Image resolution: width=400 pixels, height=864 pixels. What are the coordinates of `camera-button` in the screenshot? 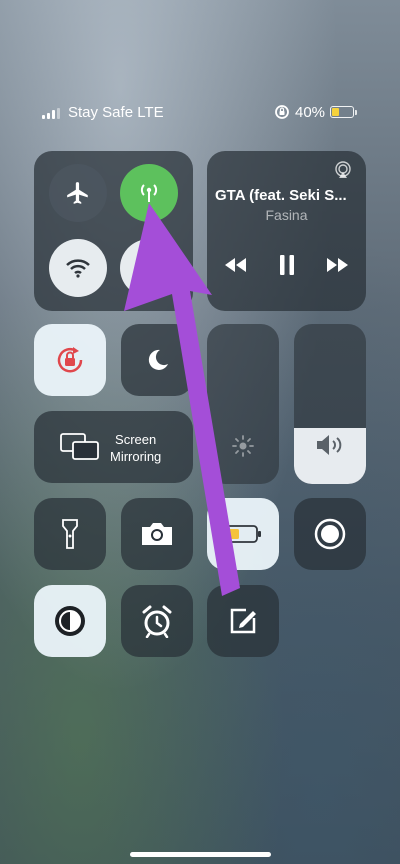 It's located at (157, 534).